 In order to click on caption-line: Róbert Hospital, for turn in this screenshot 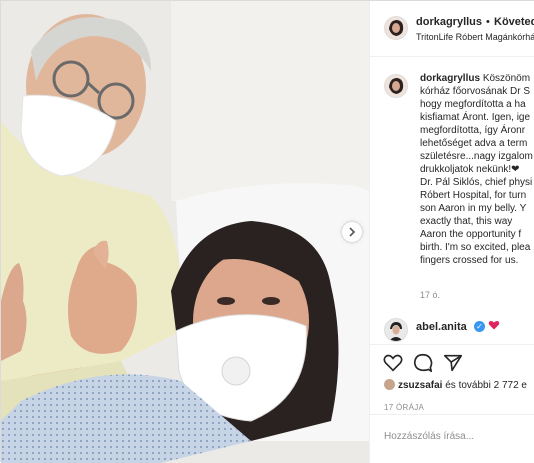, I will do `click(473, 195)`.